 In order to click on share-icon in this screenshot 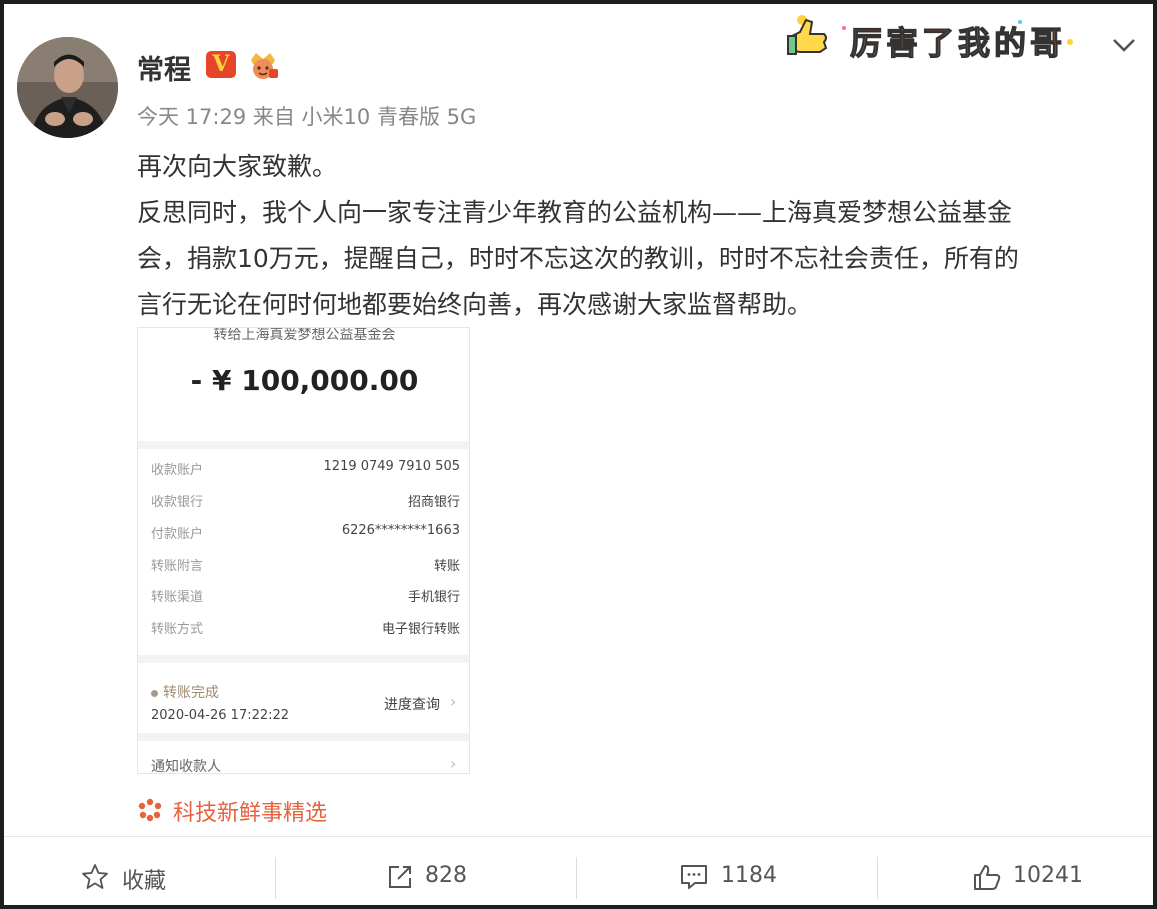, I will do `click(400, 877)`.